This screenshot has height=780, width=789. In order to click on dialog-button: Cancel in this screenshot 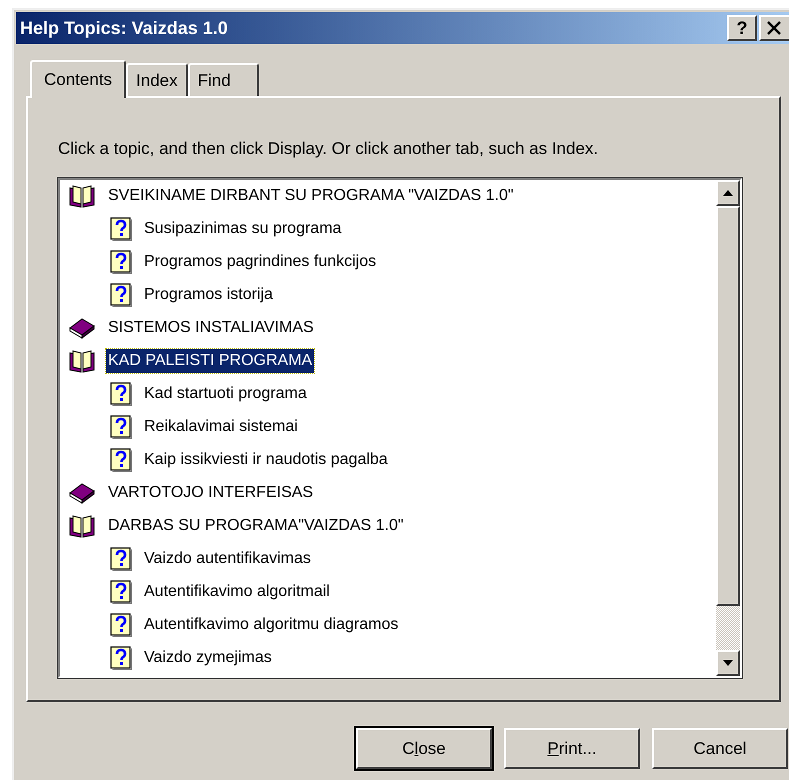, I will do `click(720, 748)`.